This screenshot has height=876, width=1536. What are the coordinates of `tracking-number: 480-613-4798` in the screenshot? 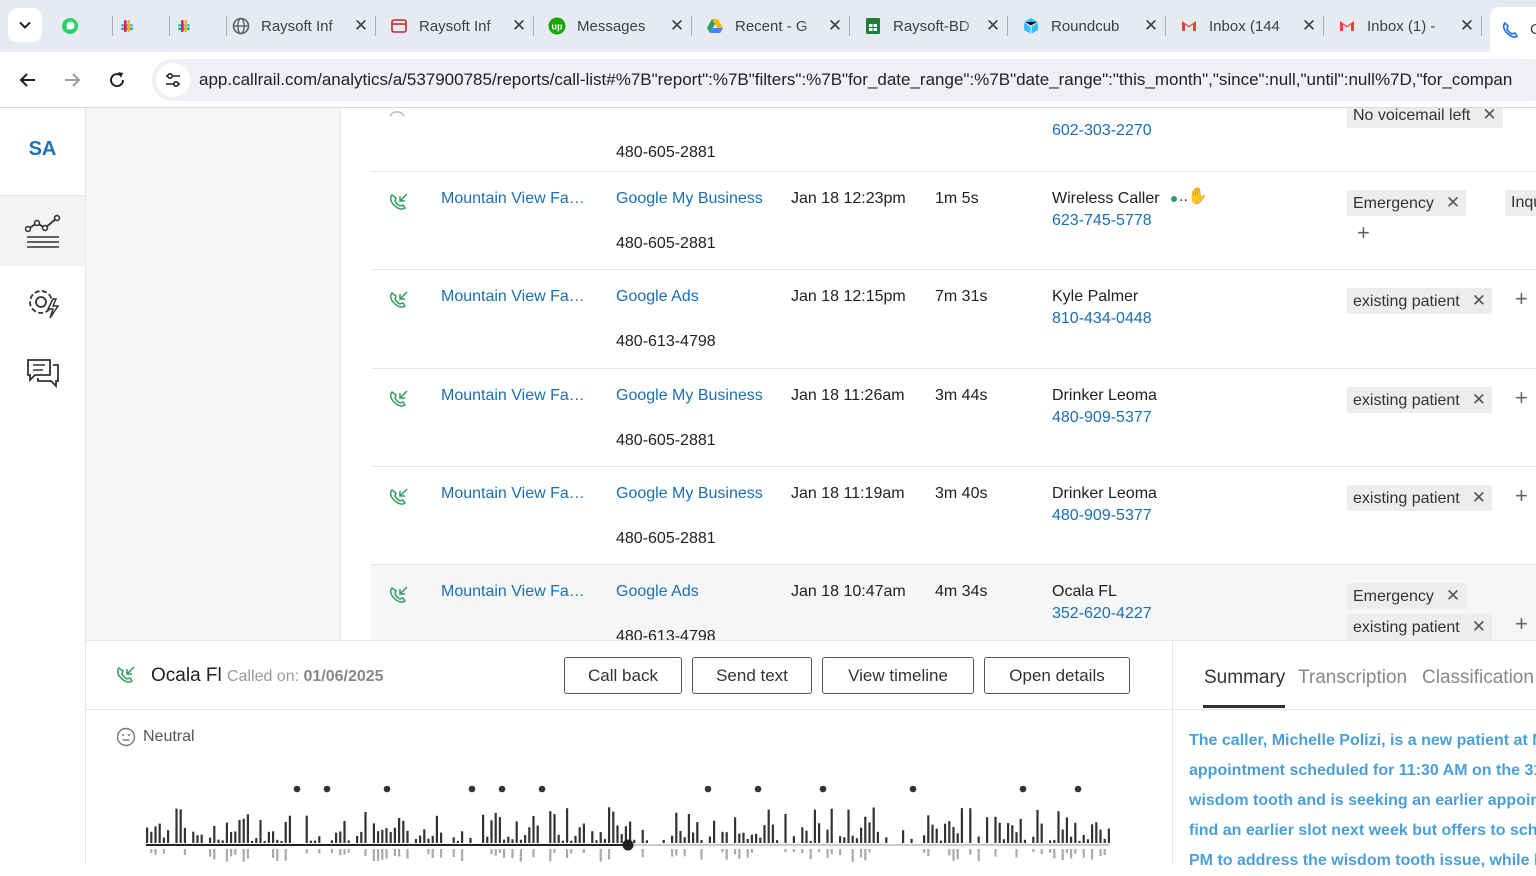 It's located at (666, 341).